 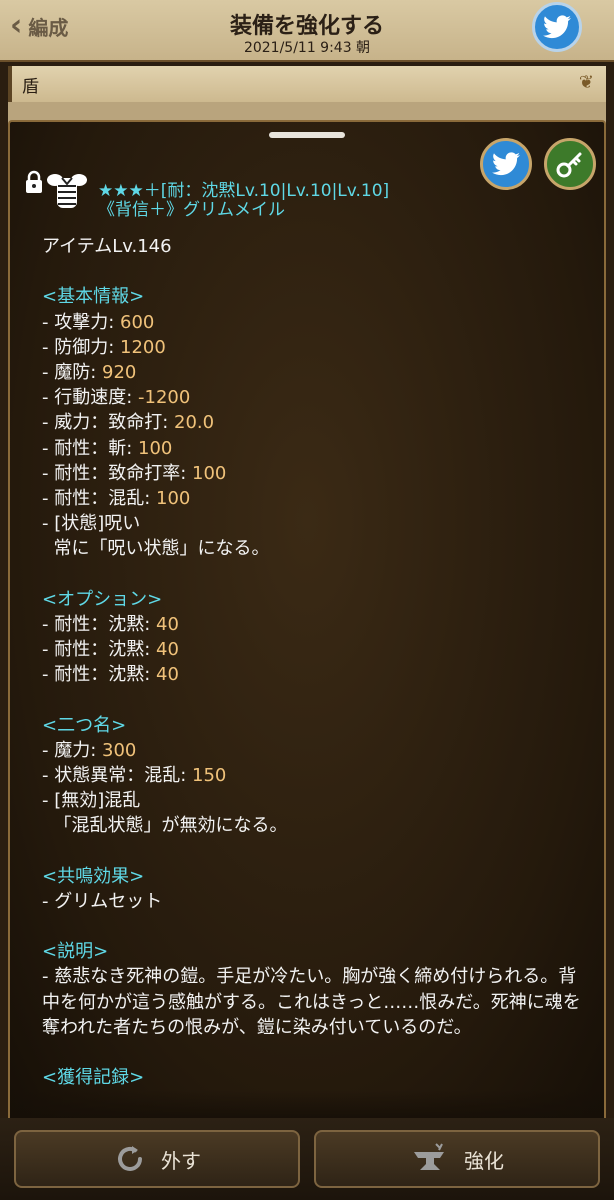 What do you see at coordinates (104, 347) in the screenshot?
I see `stat-row: - 防御力: 1200` at bounding box center [104, 347].